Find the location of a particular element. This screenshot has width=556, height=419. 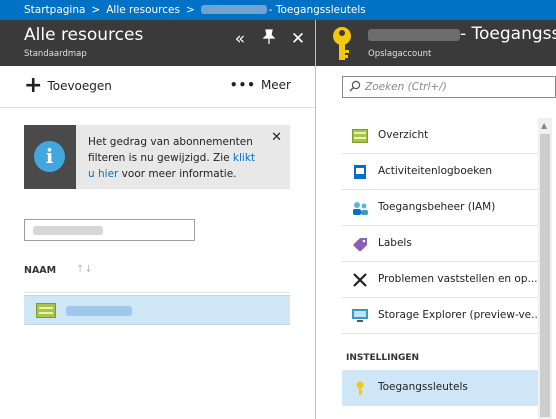

blade-subtitle: Standaardmap is located at coordinates (55, 54).